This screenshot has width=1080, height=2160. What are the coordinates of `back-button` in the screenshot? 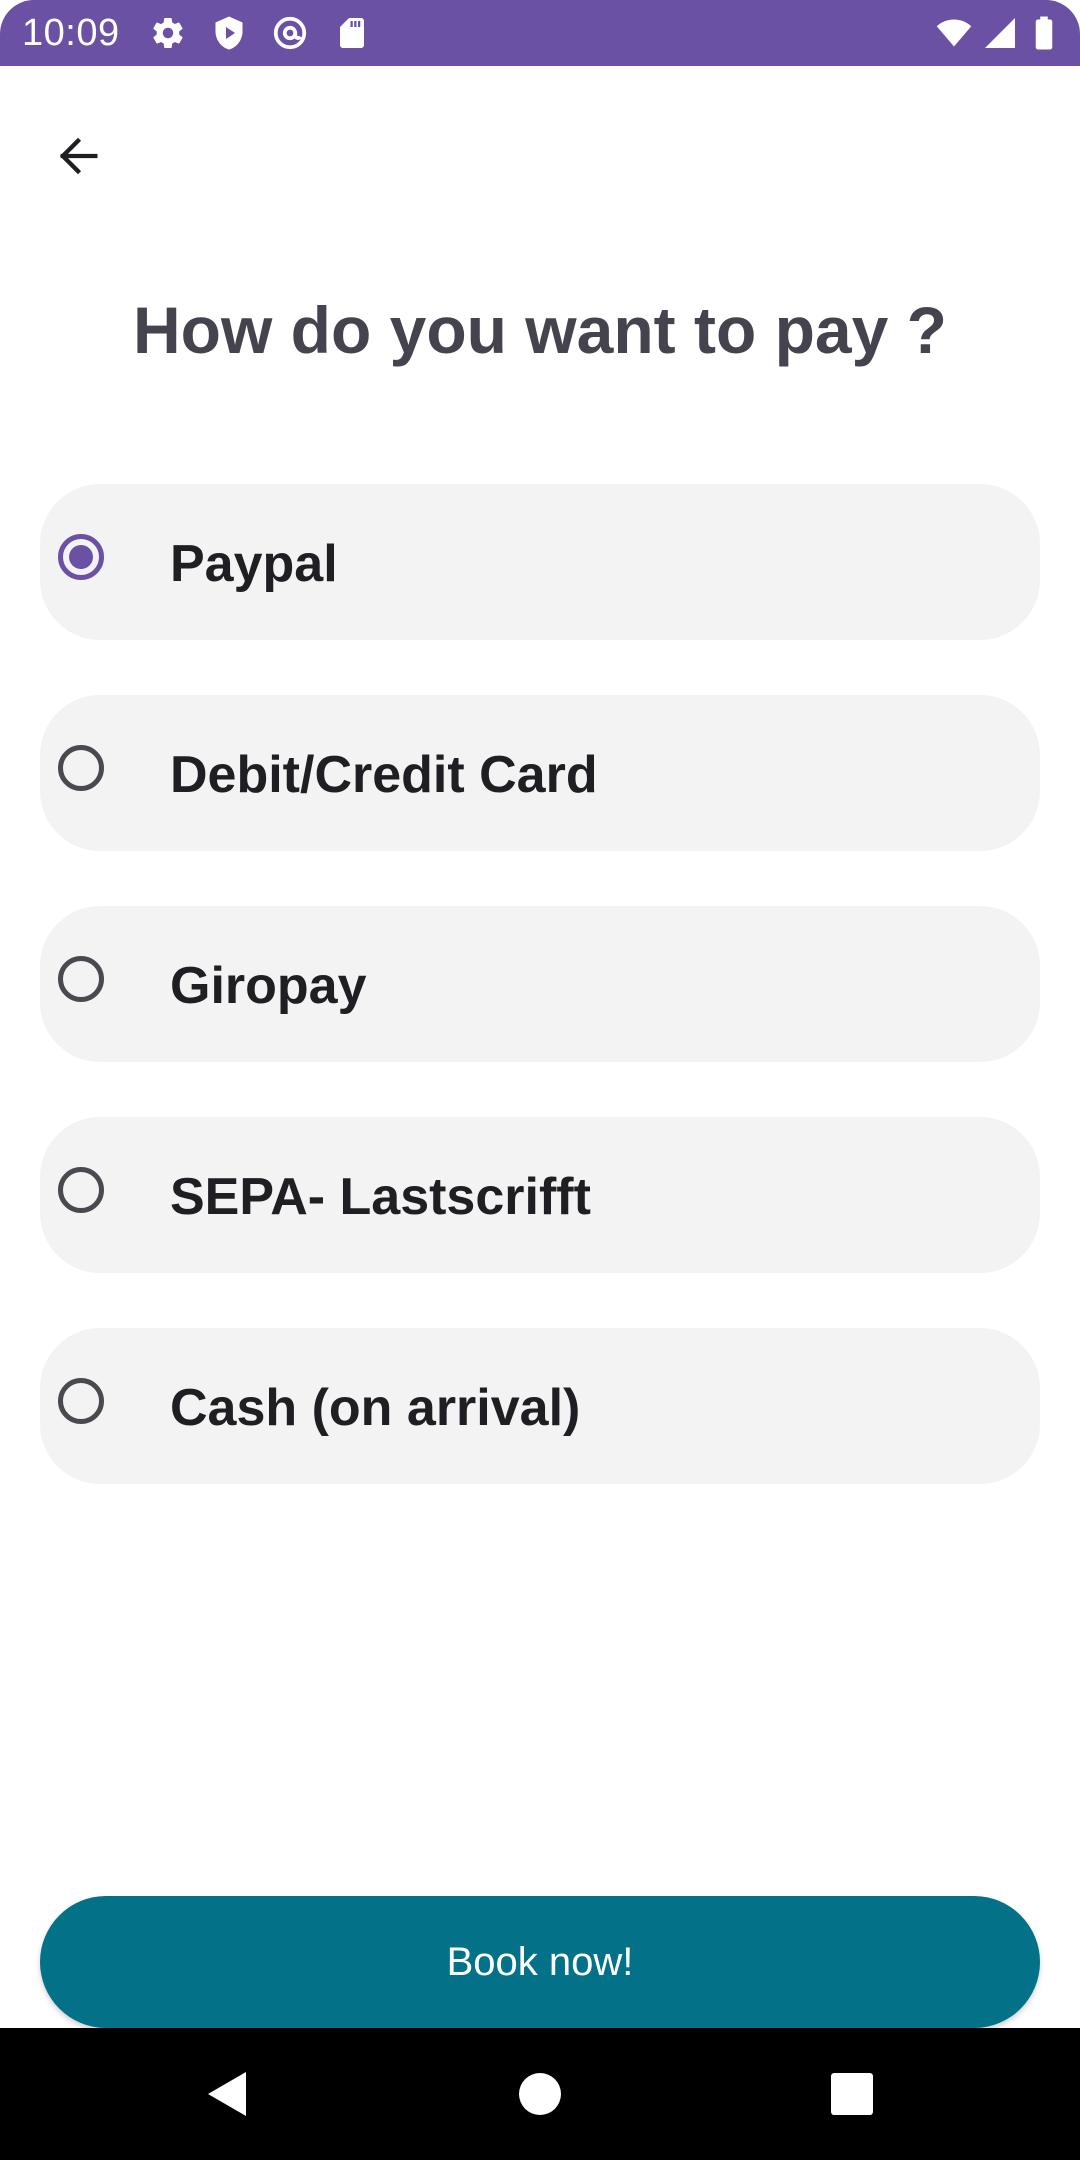 It's located at (78, 156).